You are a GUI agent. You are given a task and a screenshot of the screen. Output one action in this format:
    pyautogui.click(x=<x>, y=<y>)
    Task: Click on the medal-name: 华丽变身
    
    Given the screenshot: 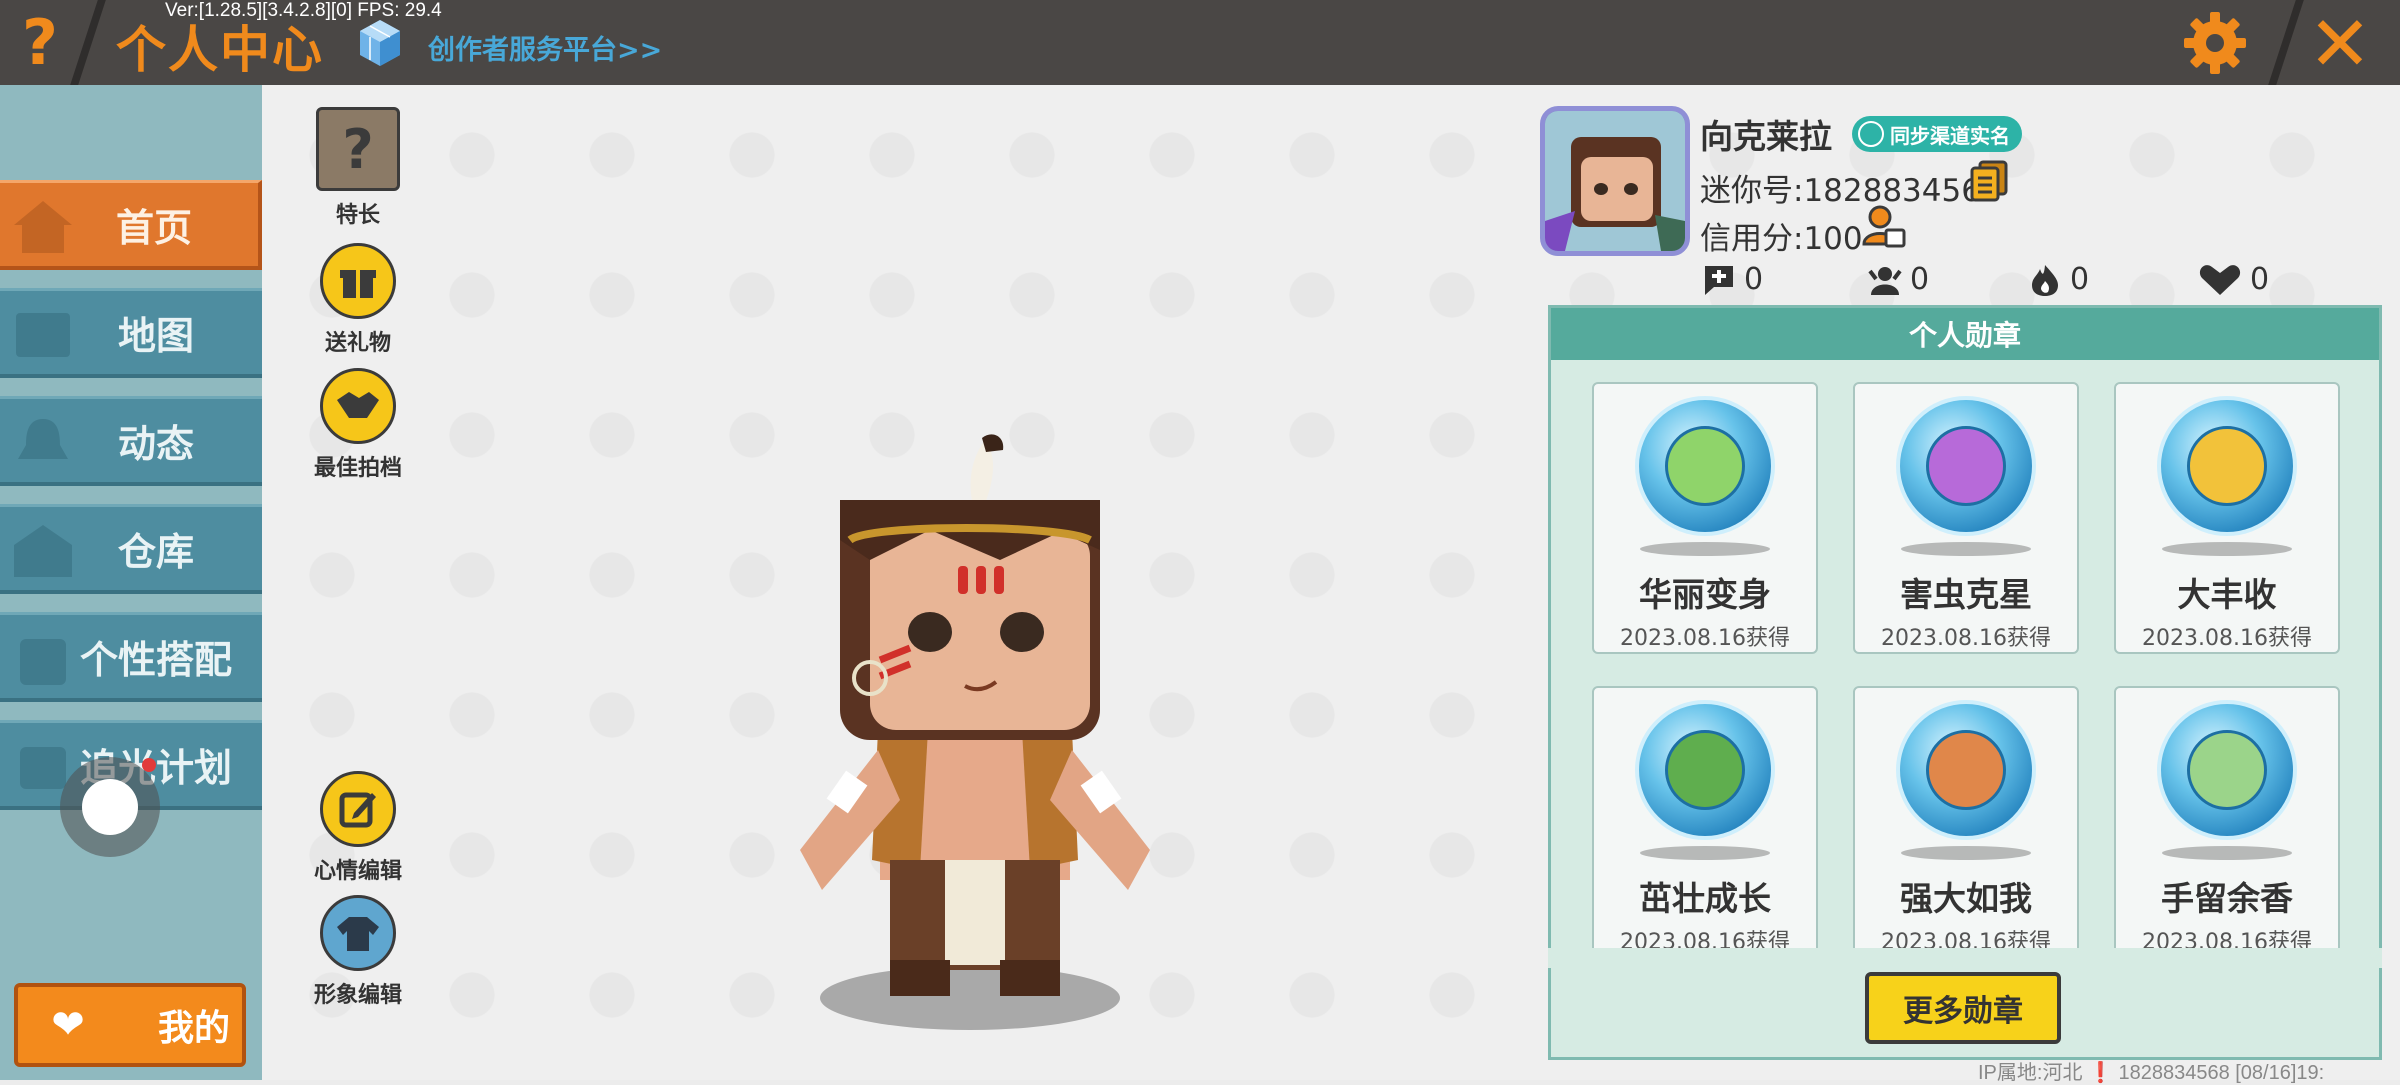 What is the action you would take?
    pyautogui.click(x=1705, y=594)
    